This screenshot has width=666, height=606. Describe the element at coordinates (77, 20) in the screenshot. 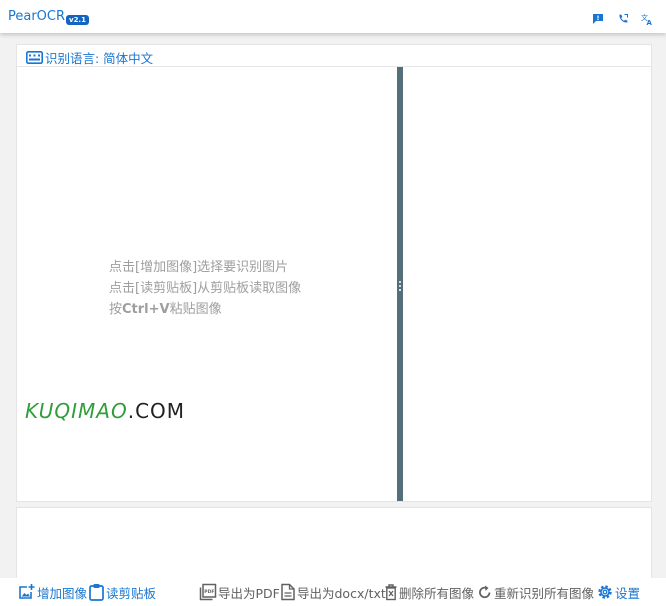

I see `version-badge: v2.1` at that location.